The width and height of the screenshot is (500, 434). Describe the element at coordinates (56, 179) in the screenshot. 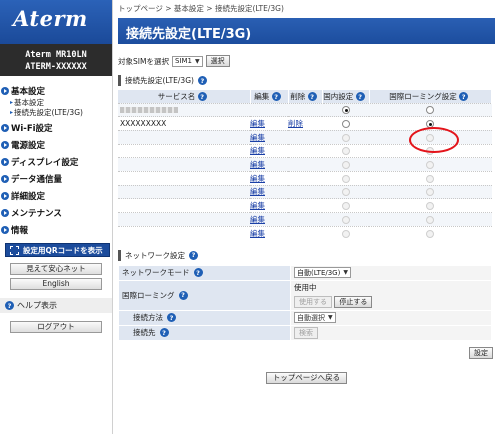

I see `menu-data-usage: データ通信量` at that location.